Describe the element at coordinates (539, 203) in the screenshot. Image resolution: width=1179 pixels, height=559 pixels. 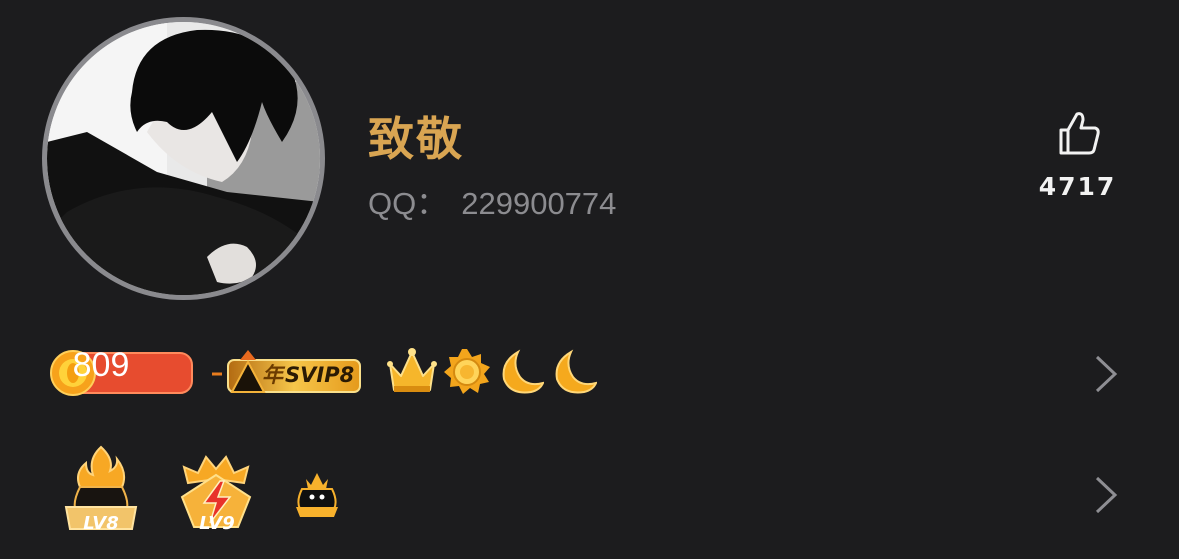
I see `qq-number: 229900774` at that location.